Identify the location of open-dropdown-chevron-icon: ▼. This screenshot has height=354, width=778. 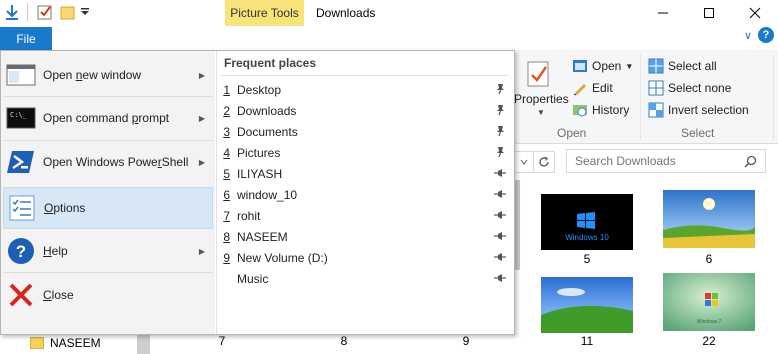
(629, 66).